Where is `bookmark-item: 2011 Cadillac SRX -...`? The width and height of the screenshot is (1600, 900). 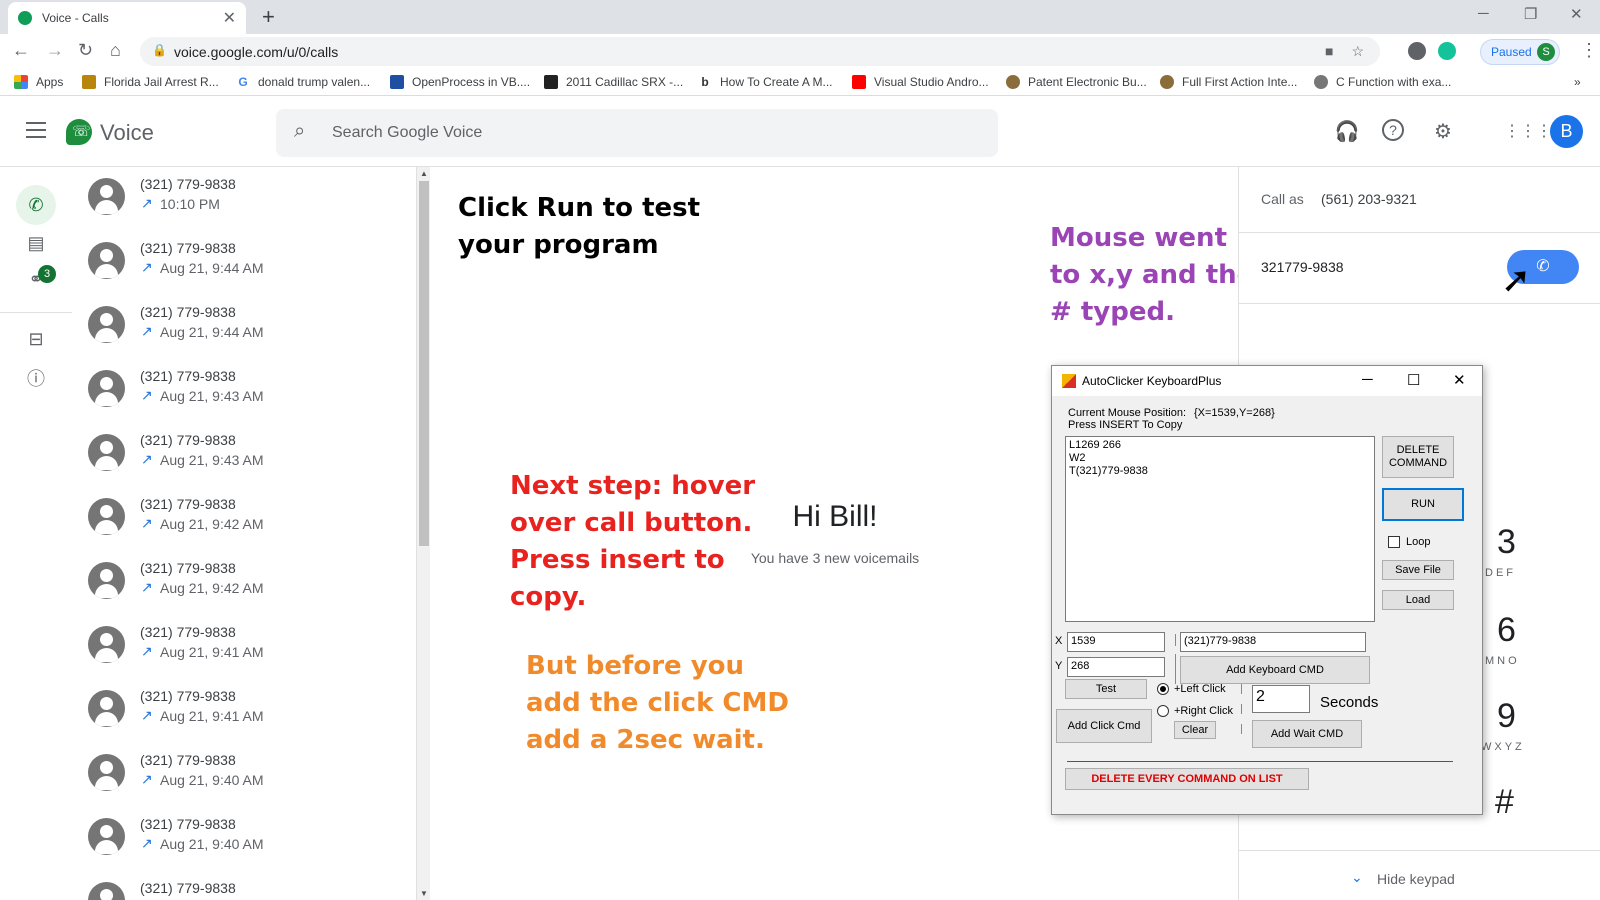 bookmark-item: 2011 Cadillac SRX -... is located at coordinates (613, 82).